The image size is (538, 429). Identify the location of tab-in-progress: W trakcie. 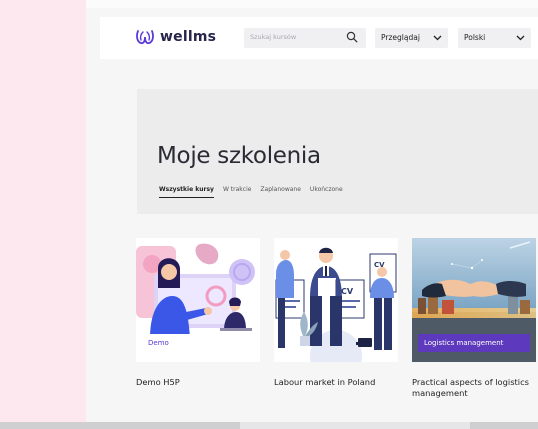
(237, 192).